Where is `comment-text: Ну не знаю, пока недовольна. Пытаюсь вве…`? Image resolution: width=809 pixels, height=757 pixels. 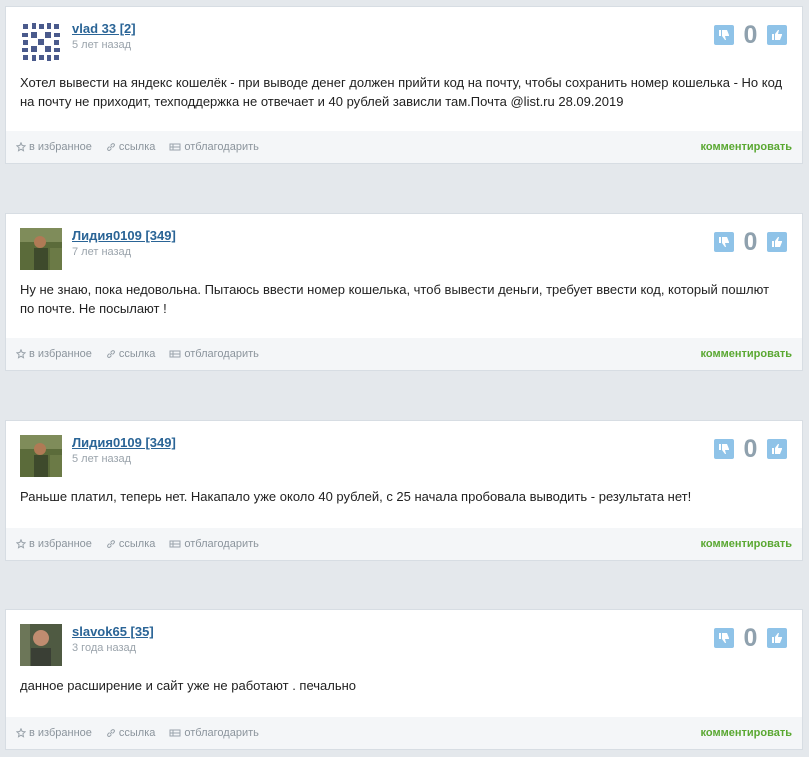
comment-text: Ну не знаю, пока недовольна. Пытаюсь вве… is located at coordinates (395, 299).